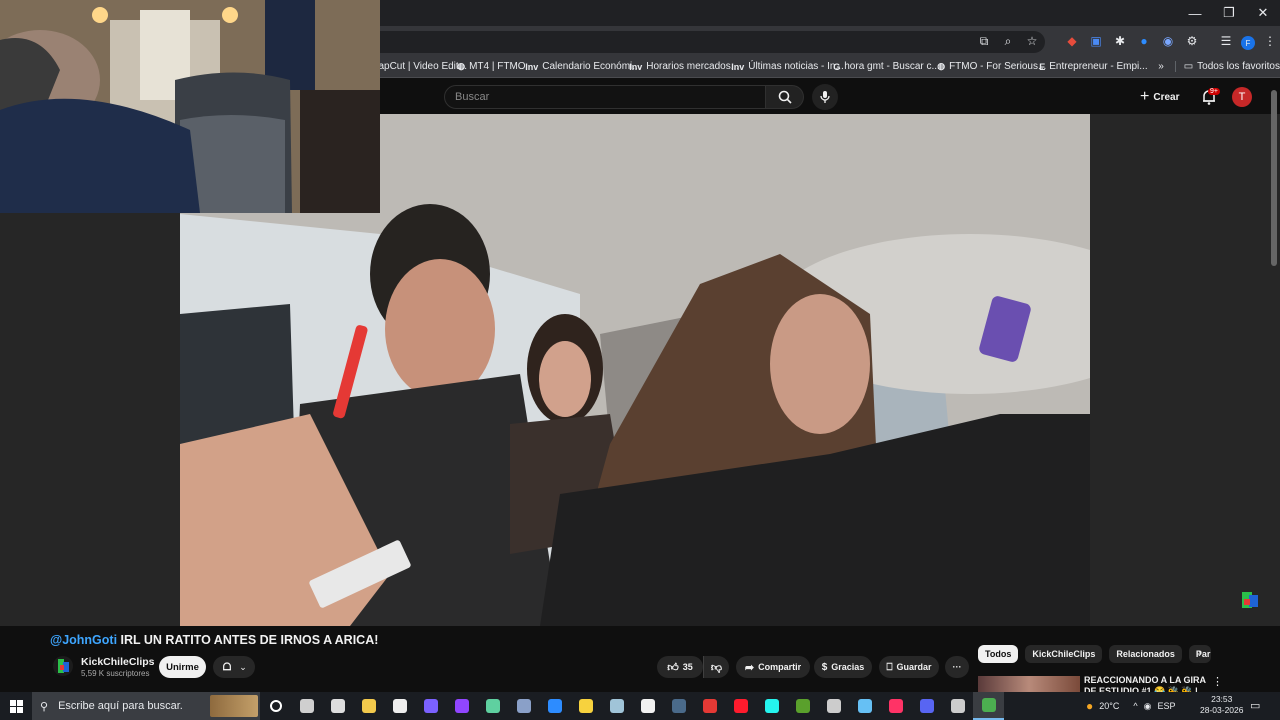  Describe the element at coordinates (909, 667) in the screenshot. I see `save-button: ⎕ Guardar` at that location.